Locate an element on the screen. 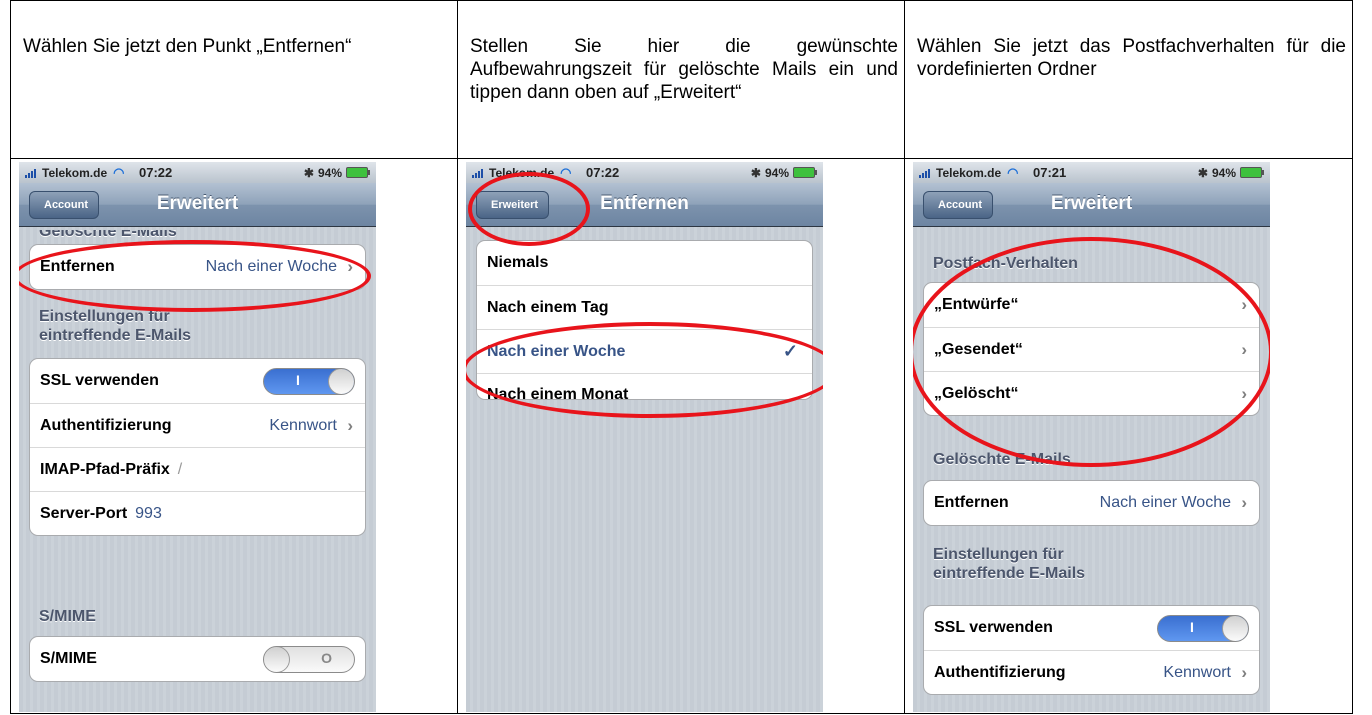 This screenshot has height=715, width=1372. navigation-bar: Erweitert Entfernen is located at coordinates (644, 205).